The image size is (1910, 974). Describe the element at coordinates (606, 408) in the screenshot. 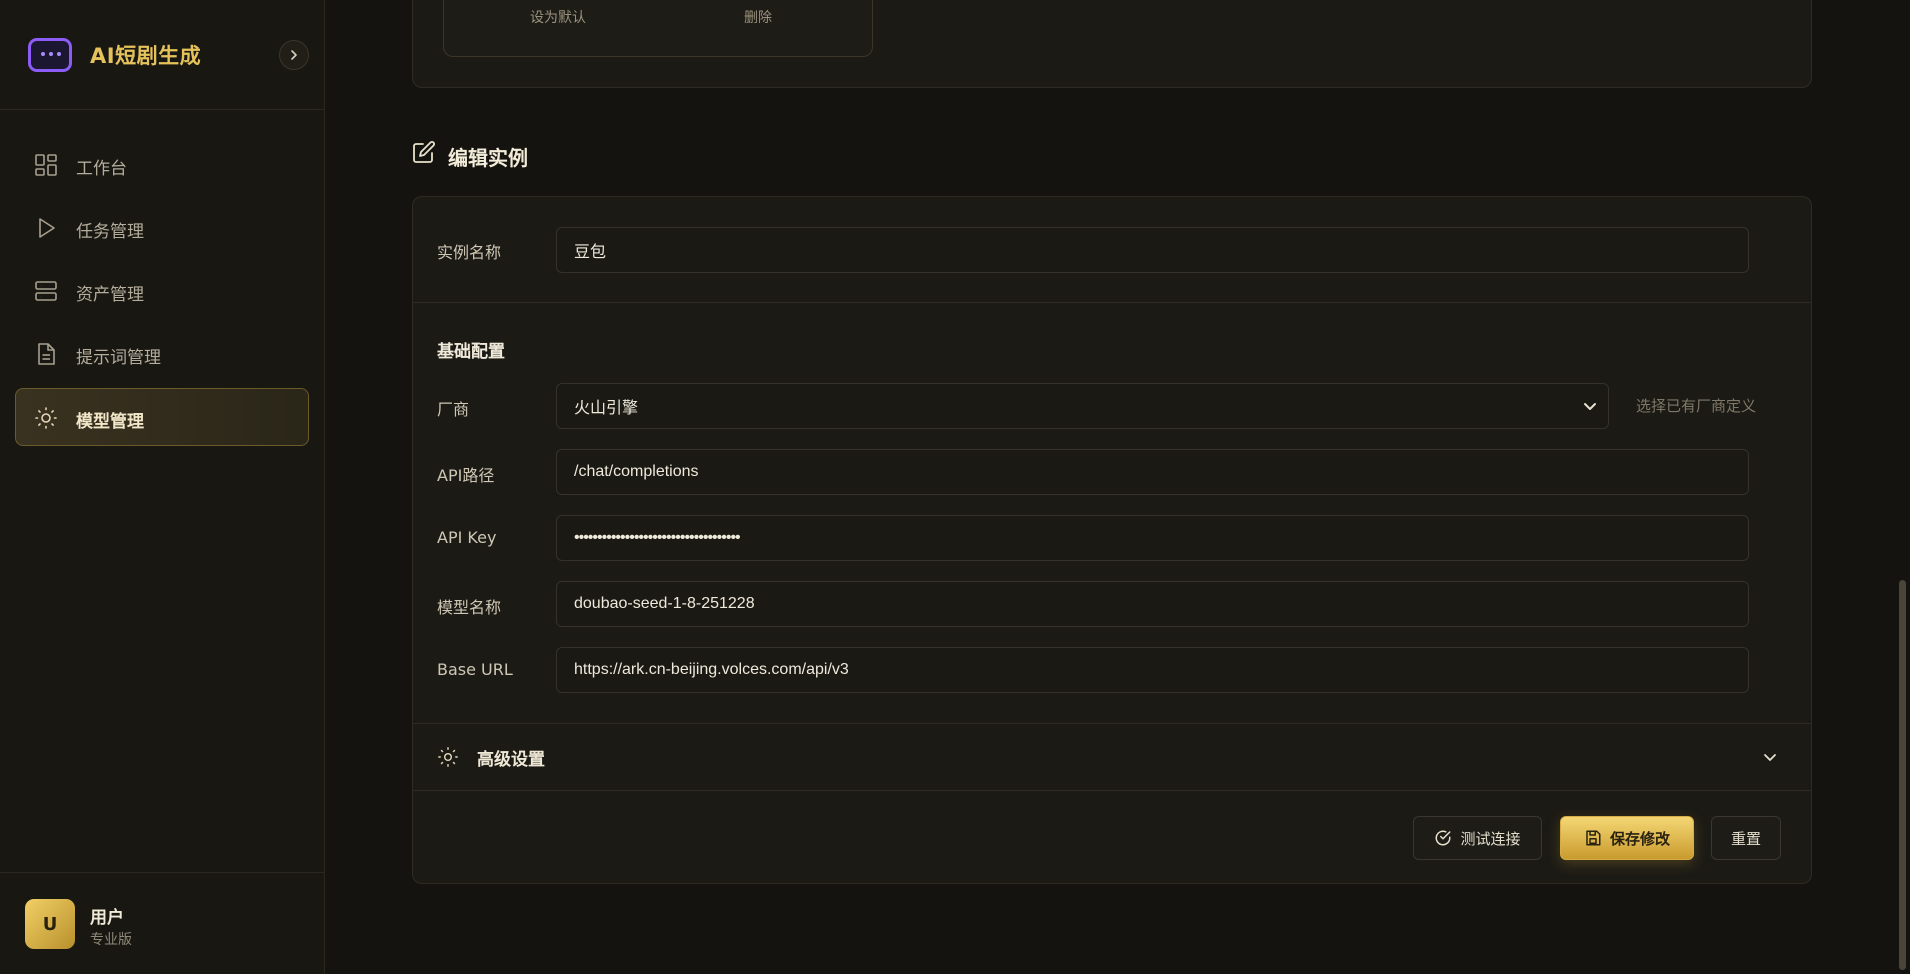

I see `vendor-select-value: 火山引擎` at that location.